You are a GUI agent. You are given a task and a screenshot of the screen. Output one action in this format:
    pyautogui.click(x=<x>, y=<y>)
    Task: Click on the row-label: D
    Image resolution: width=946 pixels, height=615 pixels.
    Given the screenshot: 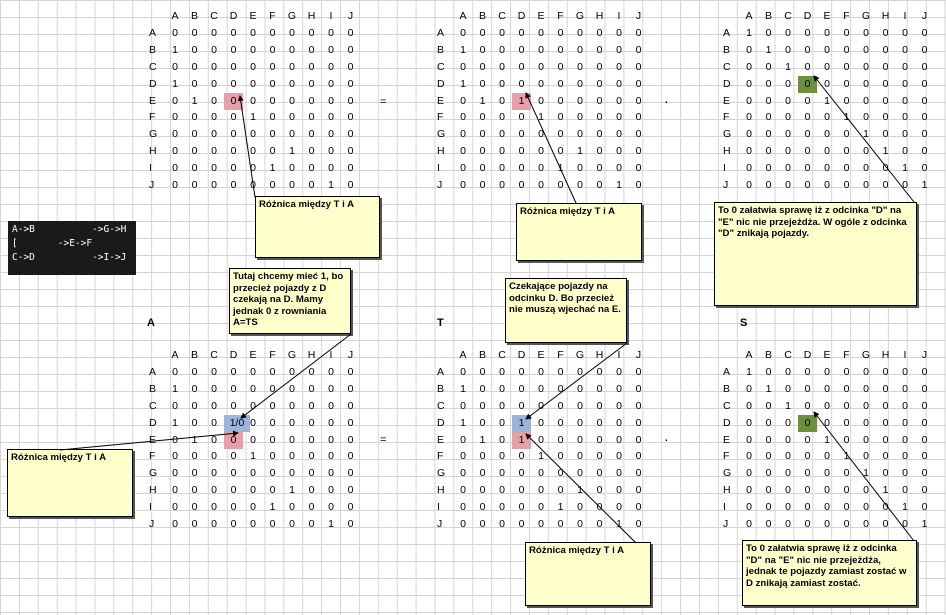 What is the action you would take?
    pyautogui.click(x=155, y=84)
    